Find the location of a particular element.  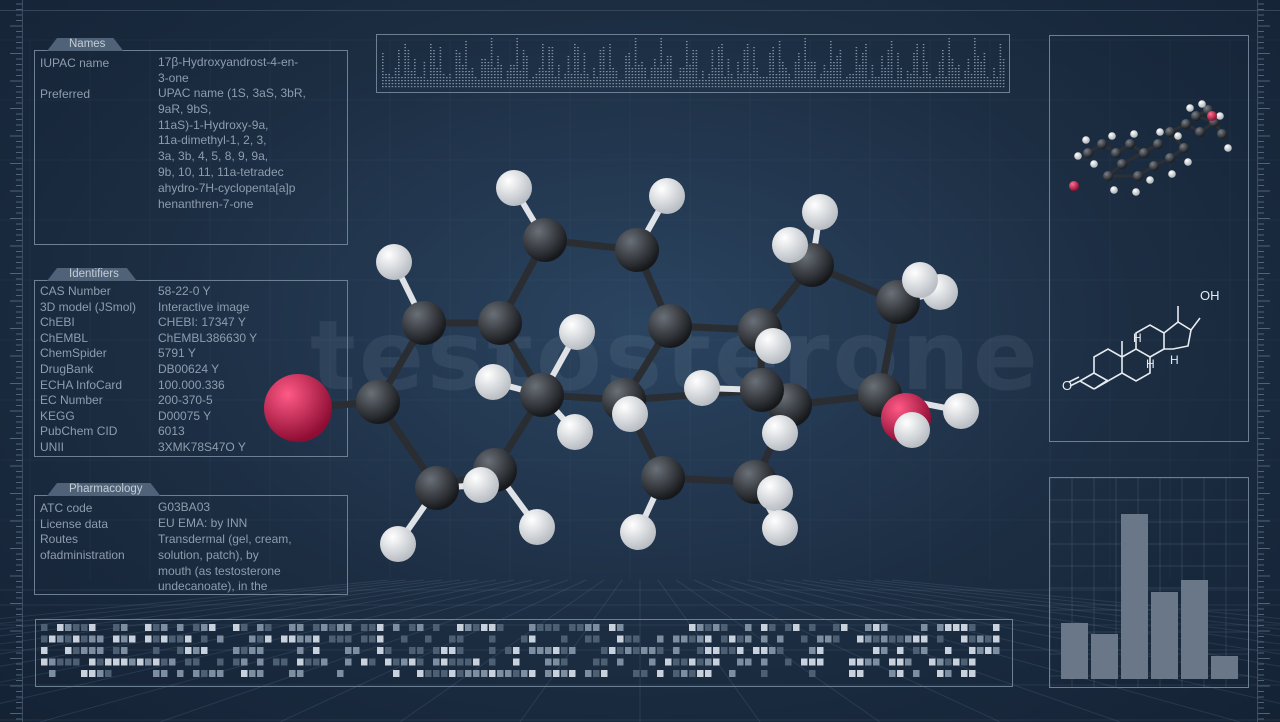

formula-o: O is located at coordinates (1067, 385).